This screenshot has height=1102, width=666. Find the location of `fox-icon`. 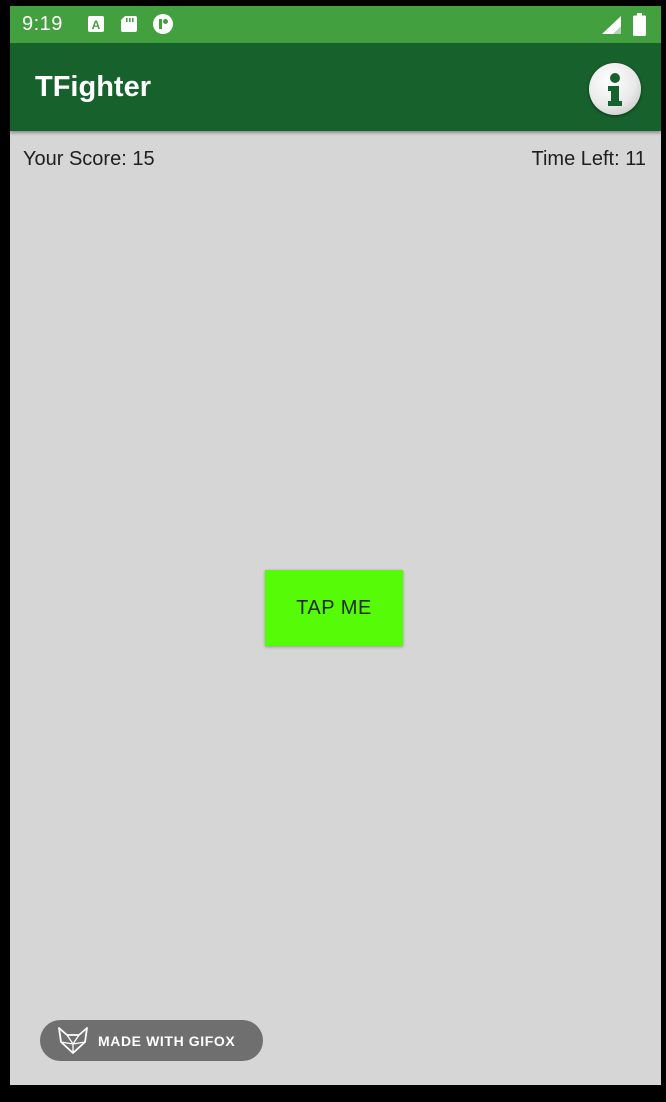

fox-icon is located at coordinates (73, 1040).